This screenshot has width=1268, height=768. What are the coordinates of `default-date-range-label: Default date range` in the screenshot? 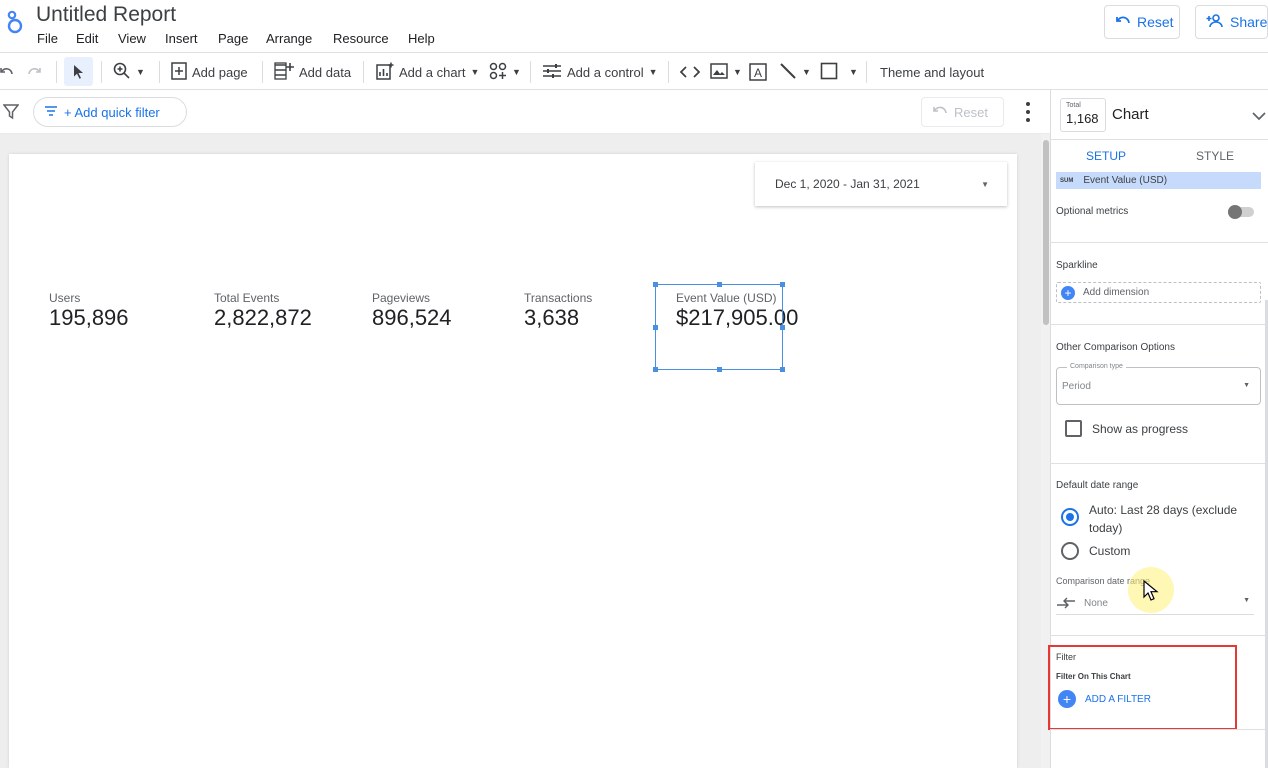 It's located at (1097, 485).